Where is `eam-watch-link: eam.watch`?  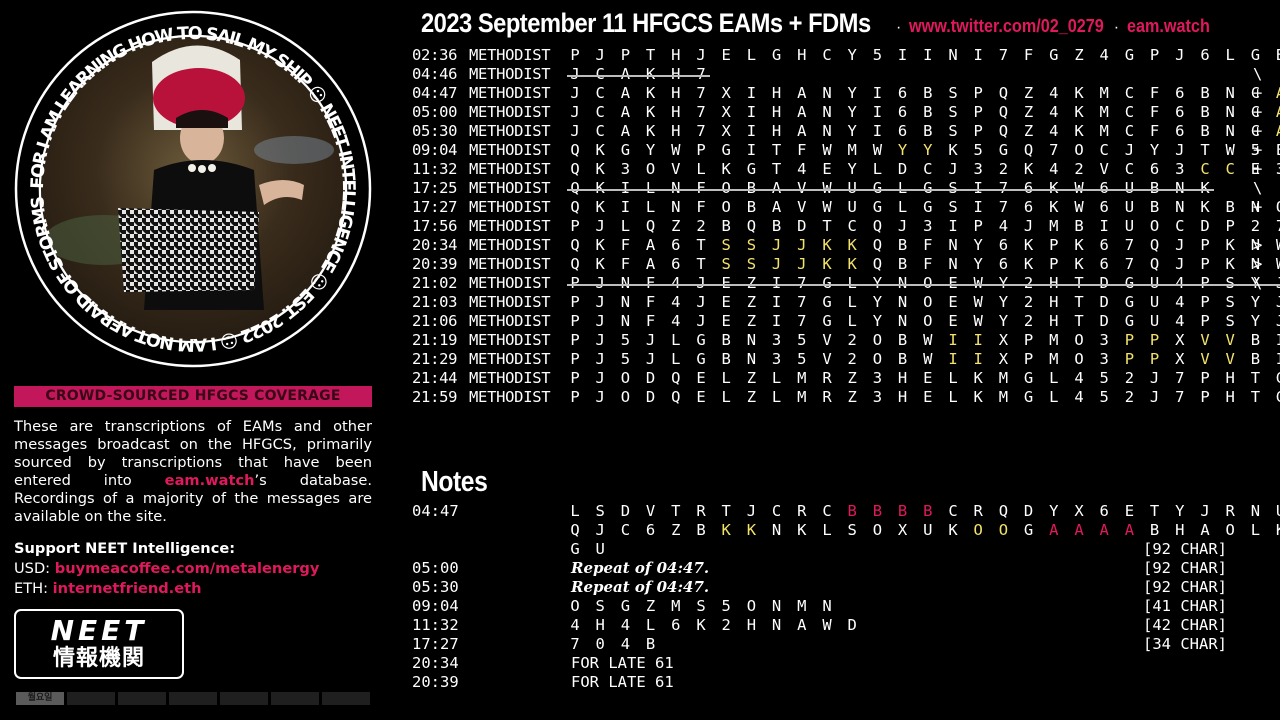 eam-watch-link: eam.watch is located at coordinates (210, 480).